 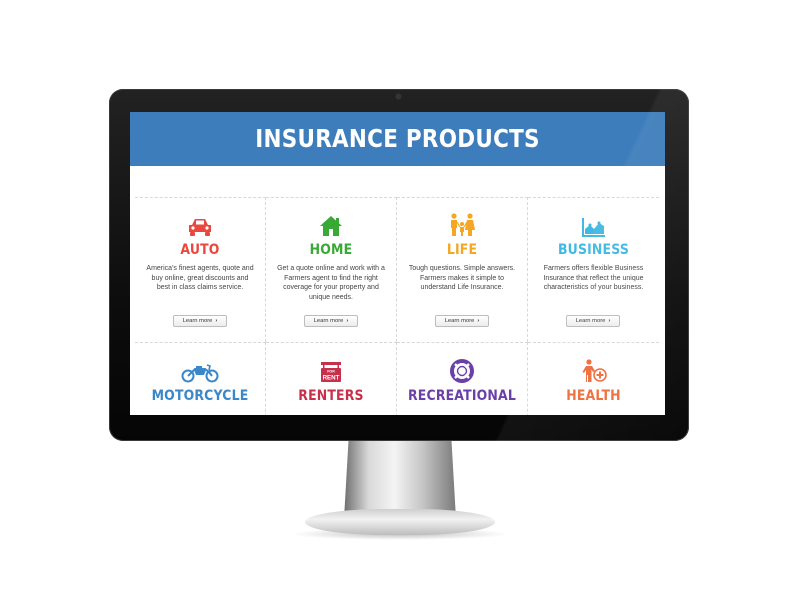 I want to click on learn-more-button-business: Learn more ›, so click(x=593, y=321).